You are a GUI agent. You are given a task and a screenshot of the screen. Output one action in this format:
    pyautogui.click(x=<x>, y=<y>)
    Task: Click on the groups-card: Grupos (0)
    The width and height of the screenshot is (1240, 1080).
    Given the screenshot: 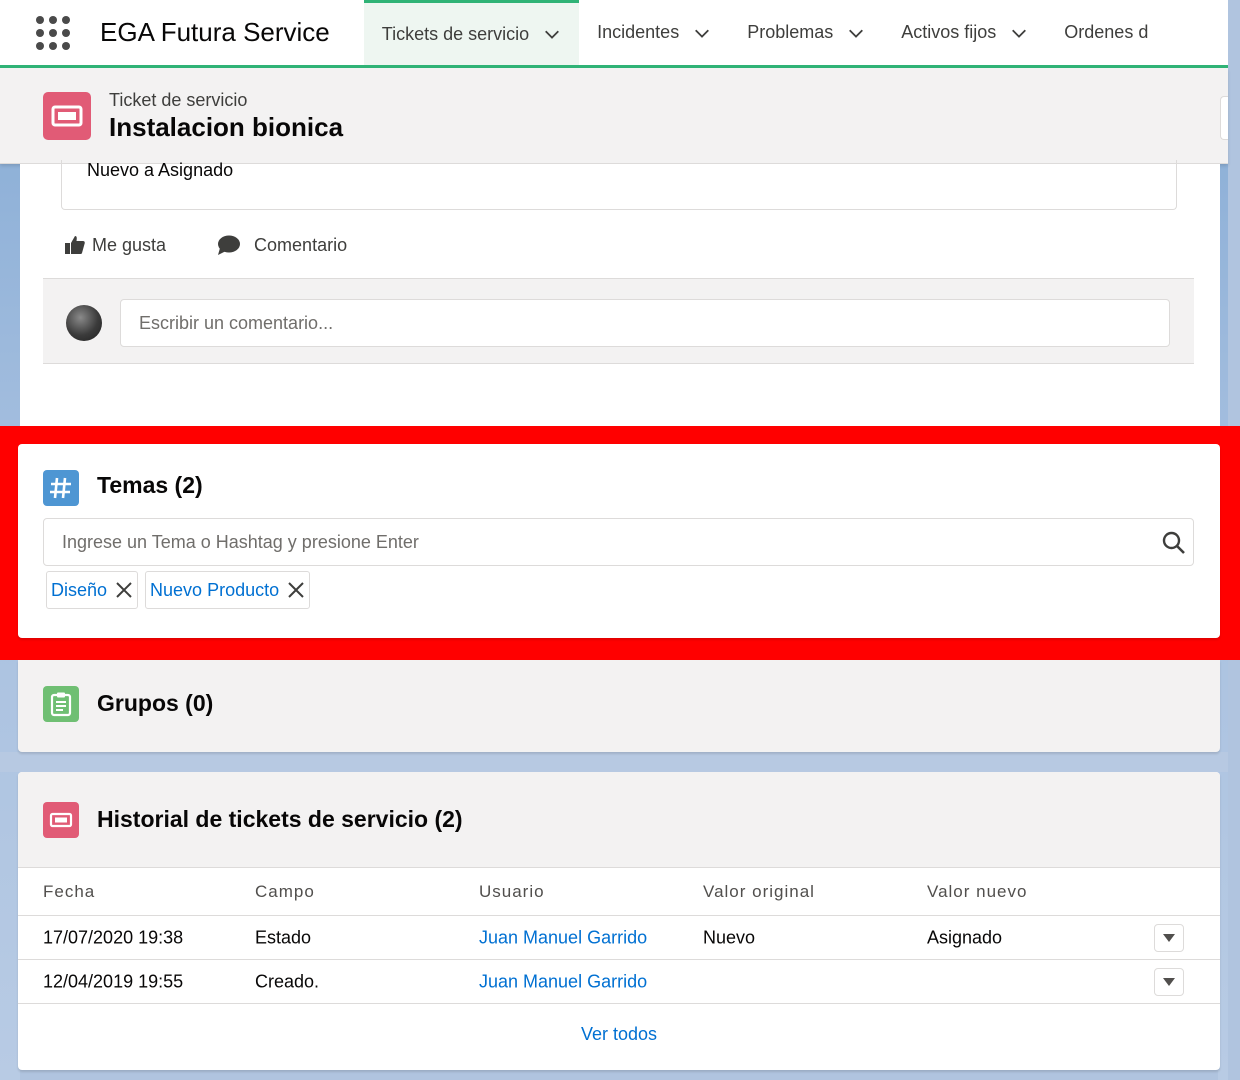 What is the action you would take?
    pyautogui.click(x=619, y=706)
    